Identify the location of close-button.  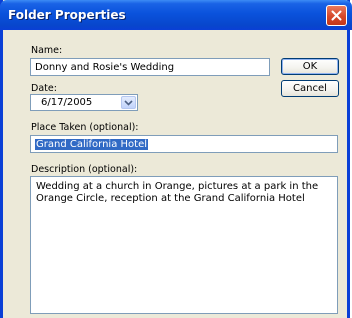
(336, 15).